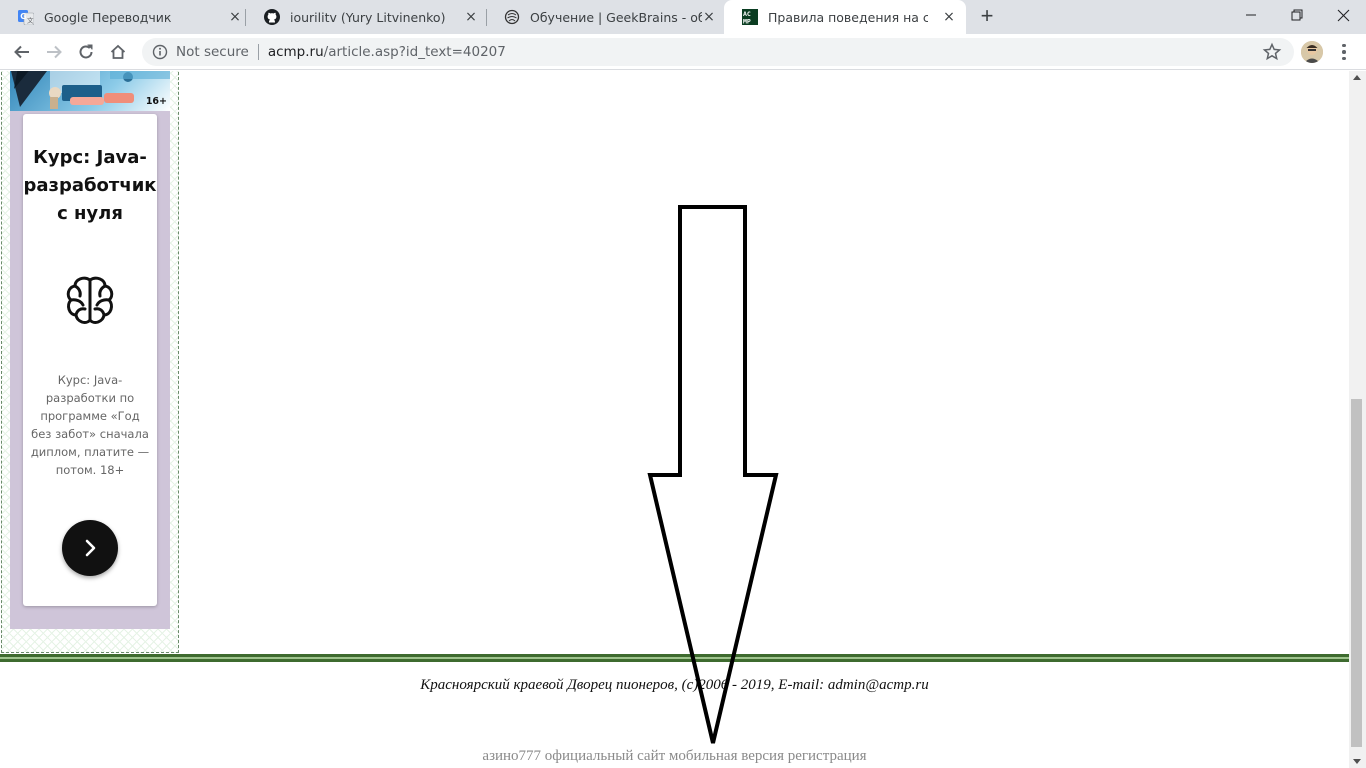 This screenshot has height=768, width=1366. I want to click on tab-github: iourilitv (Yury Litvinenko) ×, so click(366, 17).